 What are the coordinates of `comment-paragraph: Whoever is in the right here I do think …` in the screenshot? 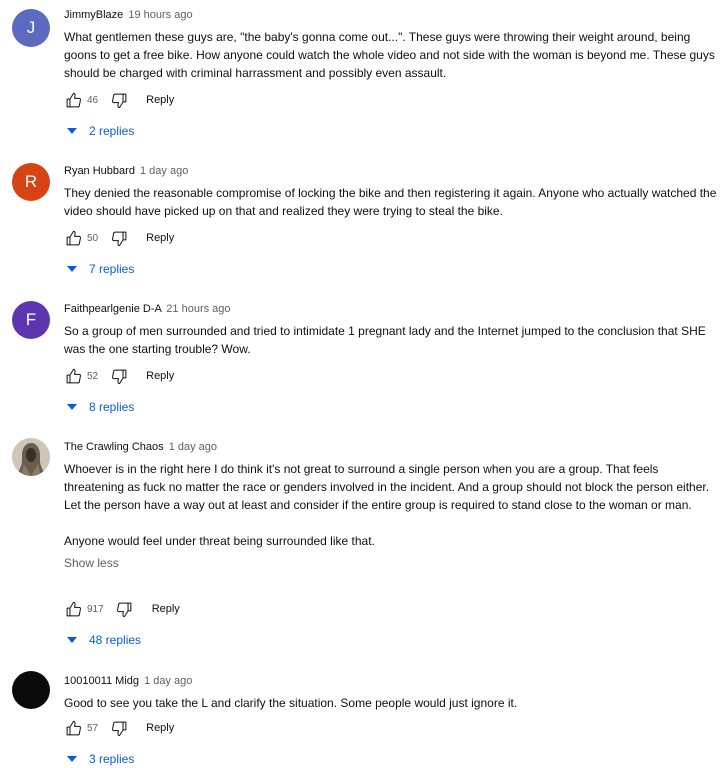 It's located at (387, 487).